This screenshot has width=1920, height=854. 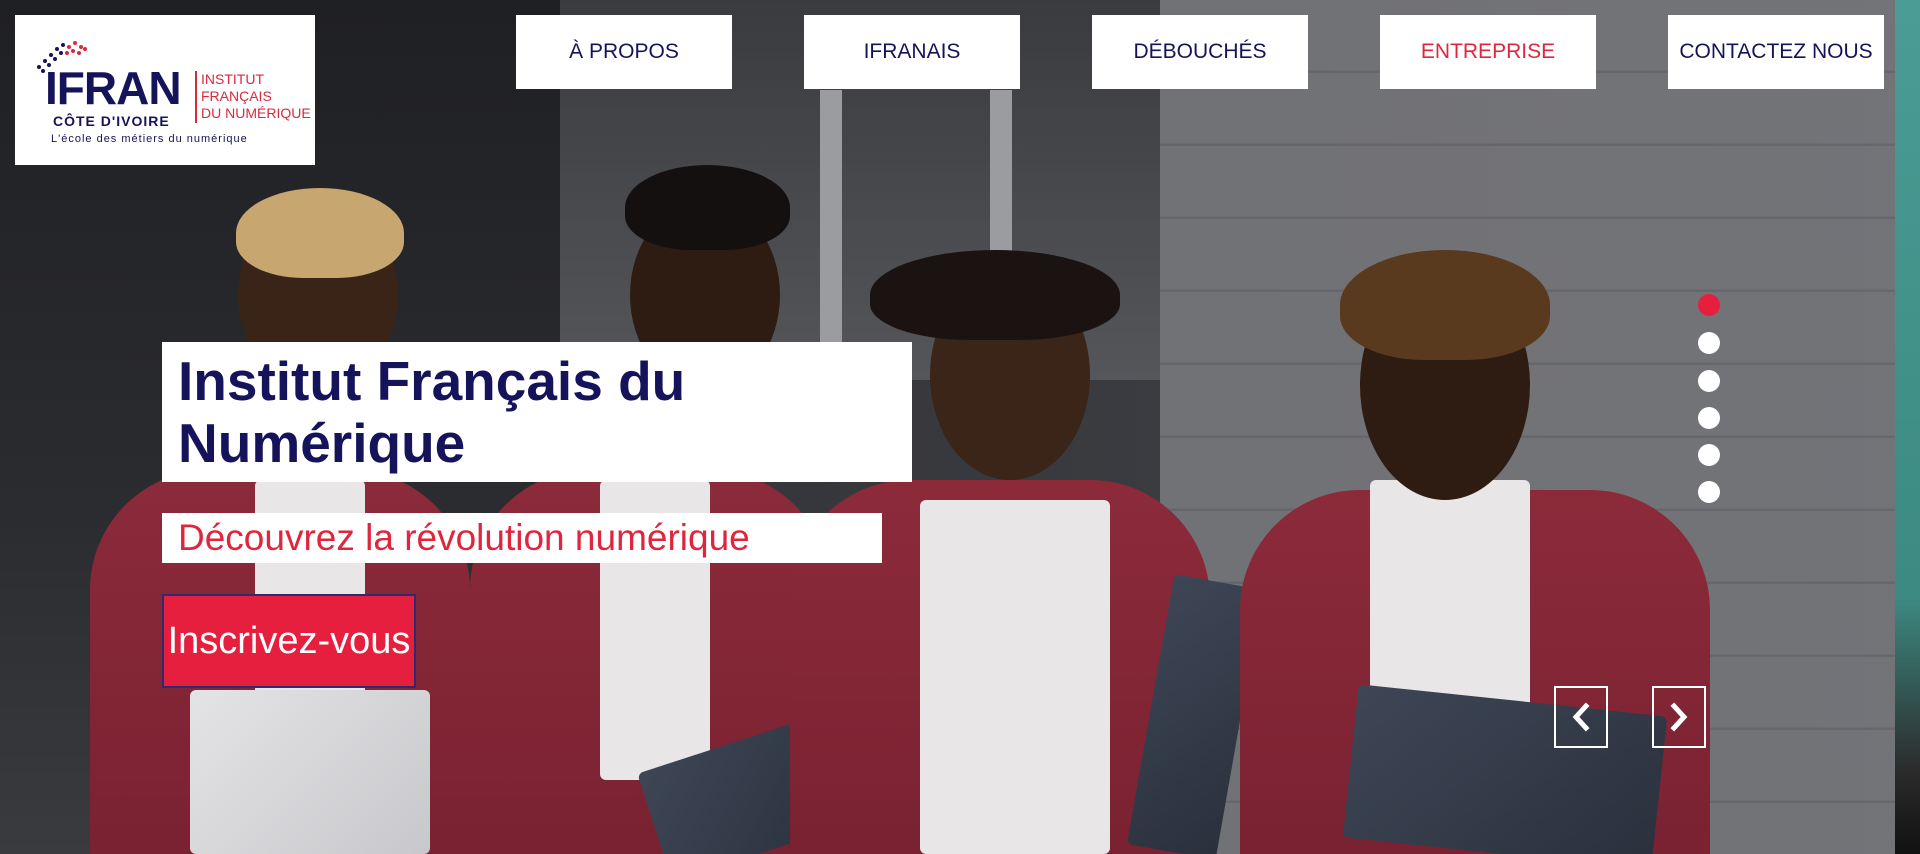 What do you see at coordinates (236, 96) in the screenshot?
I see `logo-side-line: FRANÇAIS` at bounding box center [236, 96].